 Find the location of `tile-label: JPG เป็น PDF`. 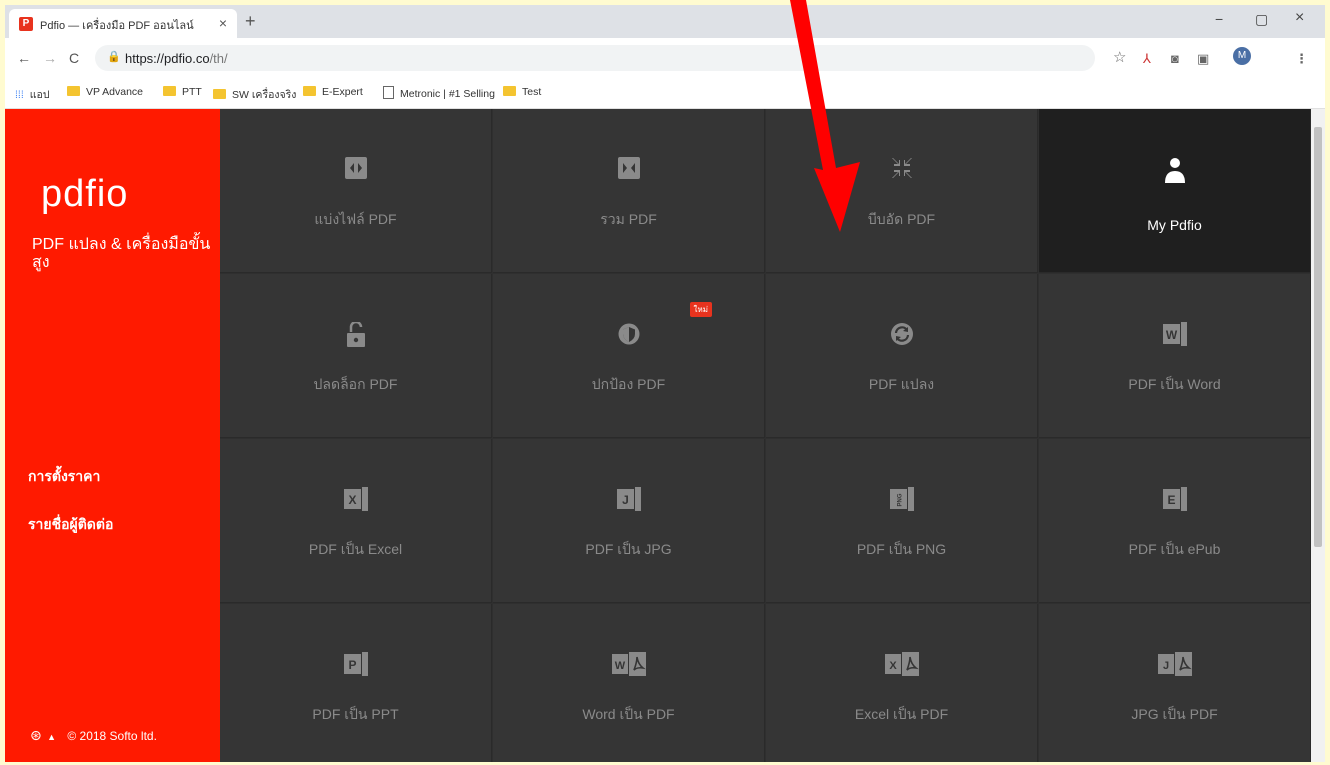

tile-label: JPG เป็น PDF is located at coordinates (1174, 714).